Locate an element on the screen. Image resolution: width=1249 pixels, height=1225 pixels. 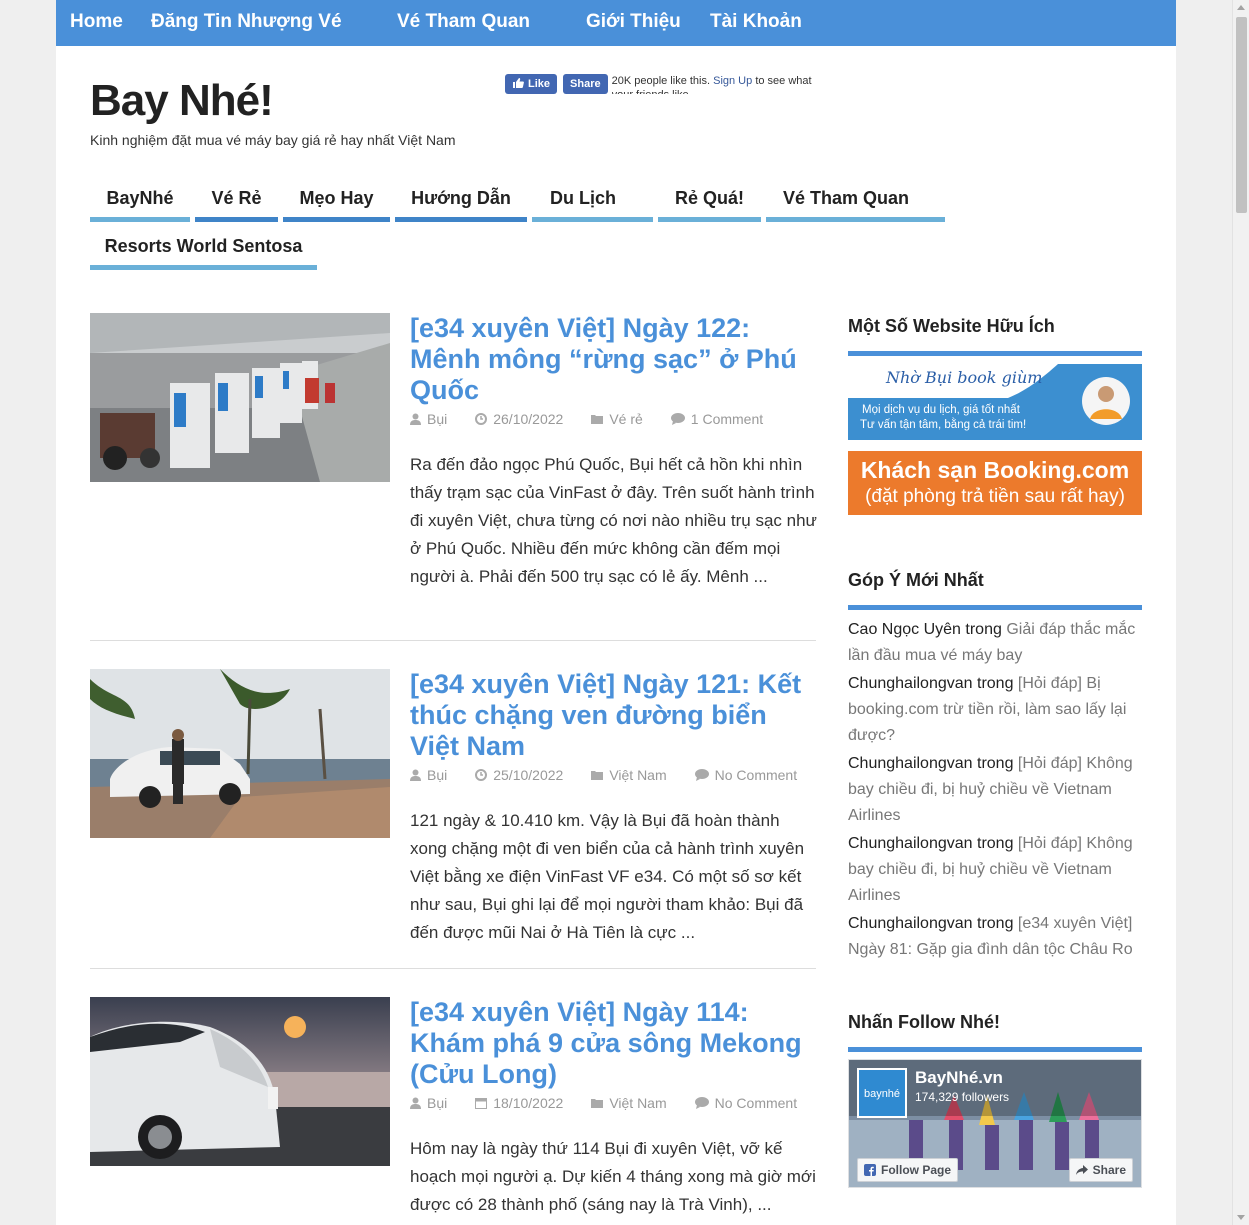
post-meta: Bụi 18/10/2022 Việt Nam No Comment is located at coordinates (603, 1103).